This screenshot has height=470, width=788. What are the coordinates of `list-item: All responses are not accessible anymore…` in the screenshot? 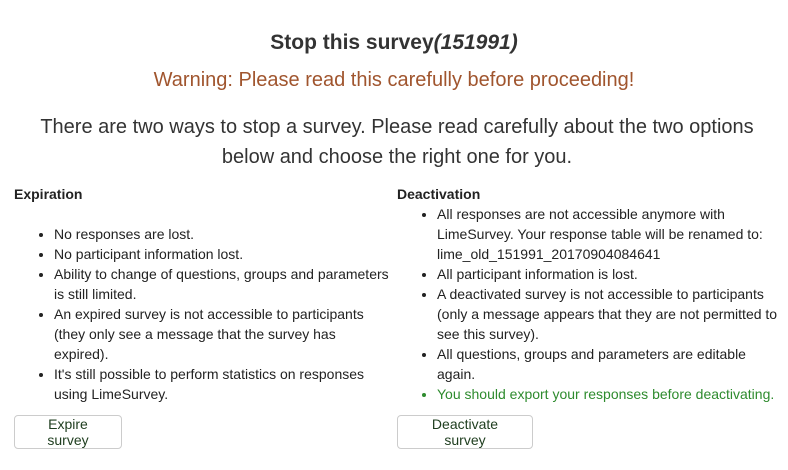 It's located at (609, 234).